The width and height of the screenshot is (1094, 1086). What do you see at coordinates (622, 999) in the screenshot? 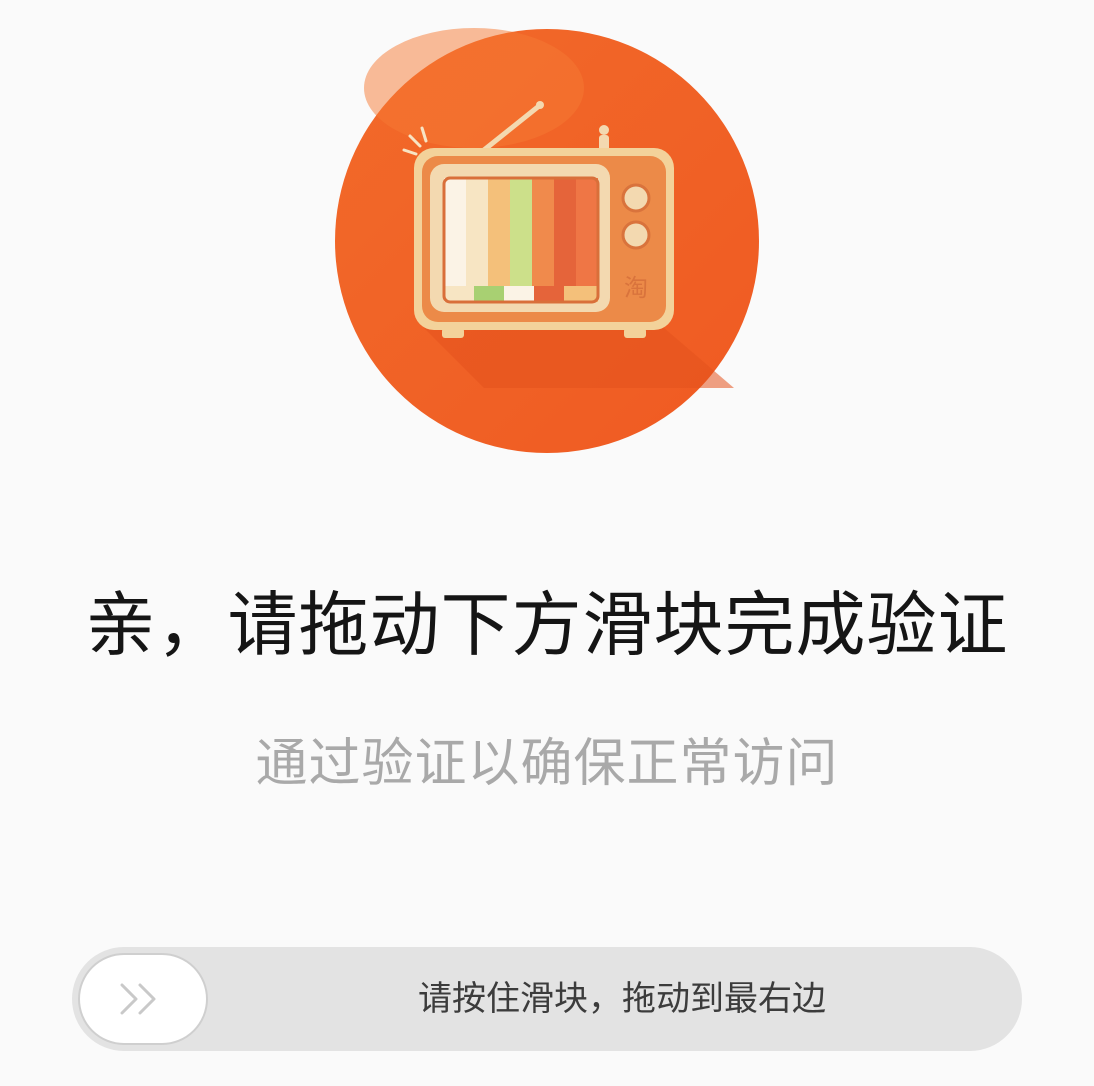
I see `slider-hint: 请按住滑块，拖动到最右边` at bounding box center [622, 999].